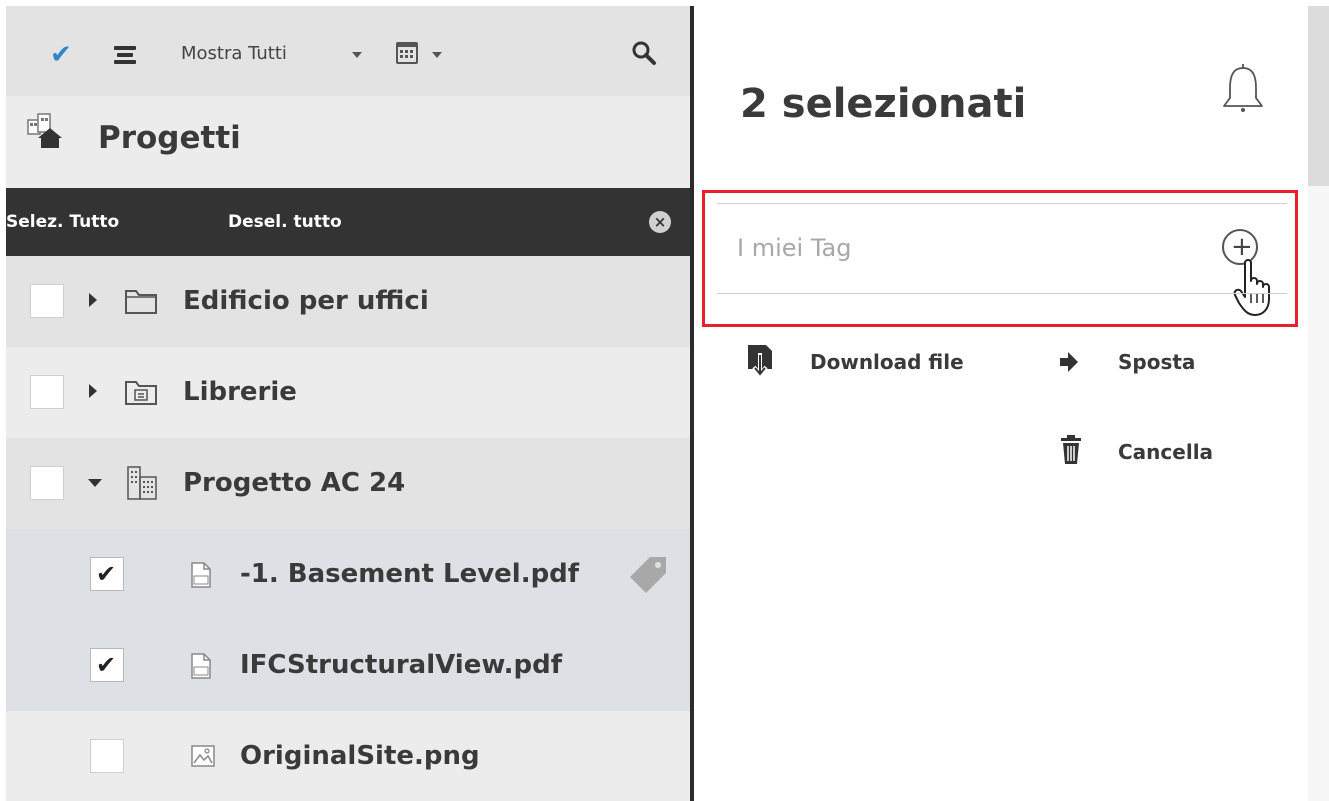 The height and width of the screenshot is (801, 1329). What do you see at coordinates (95, 483) in the screenshot?
I see `collapse-arrow-icon` at bounding box center [95, 483].